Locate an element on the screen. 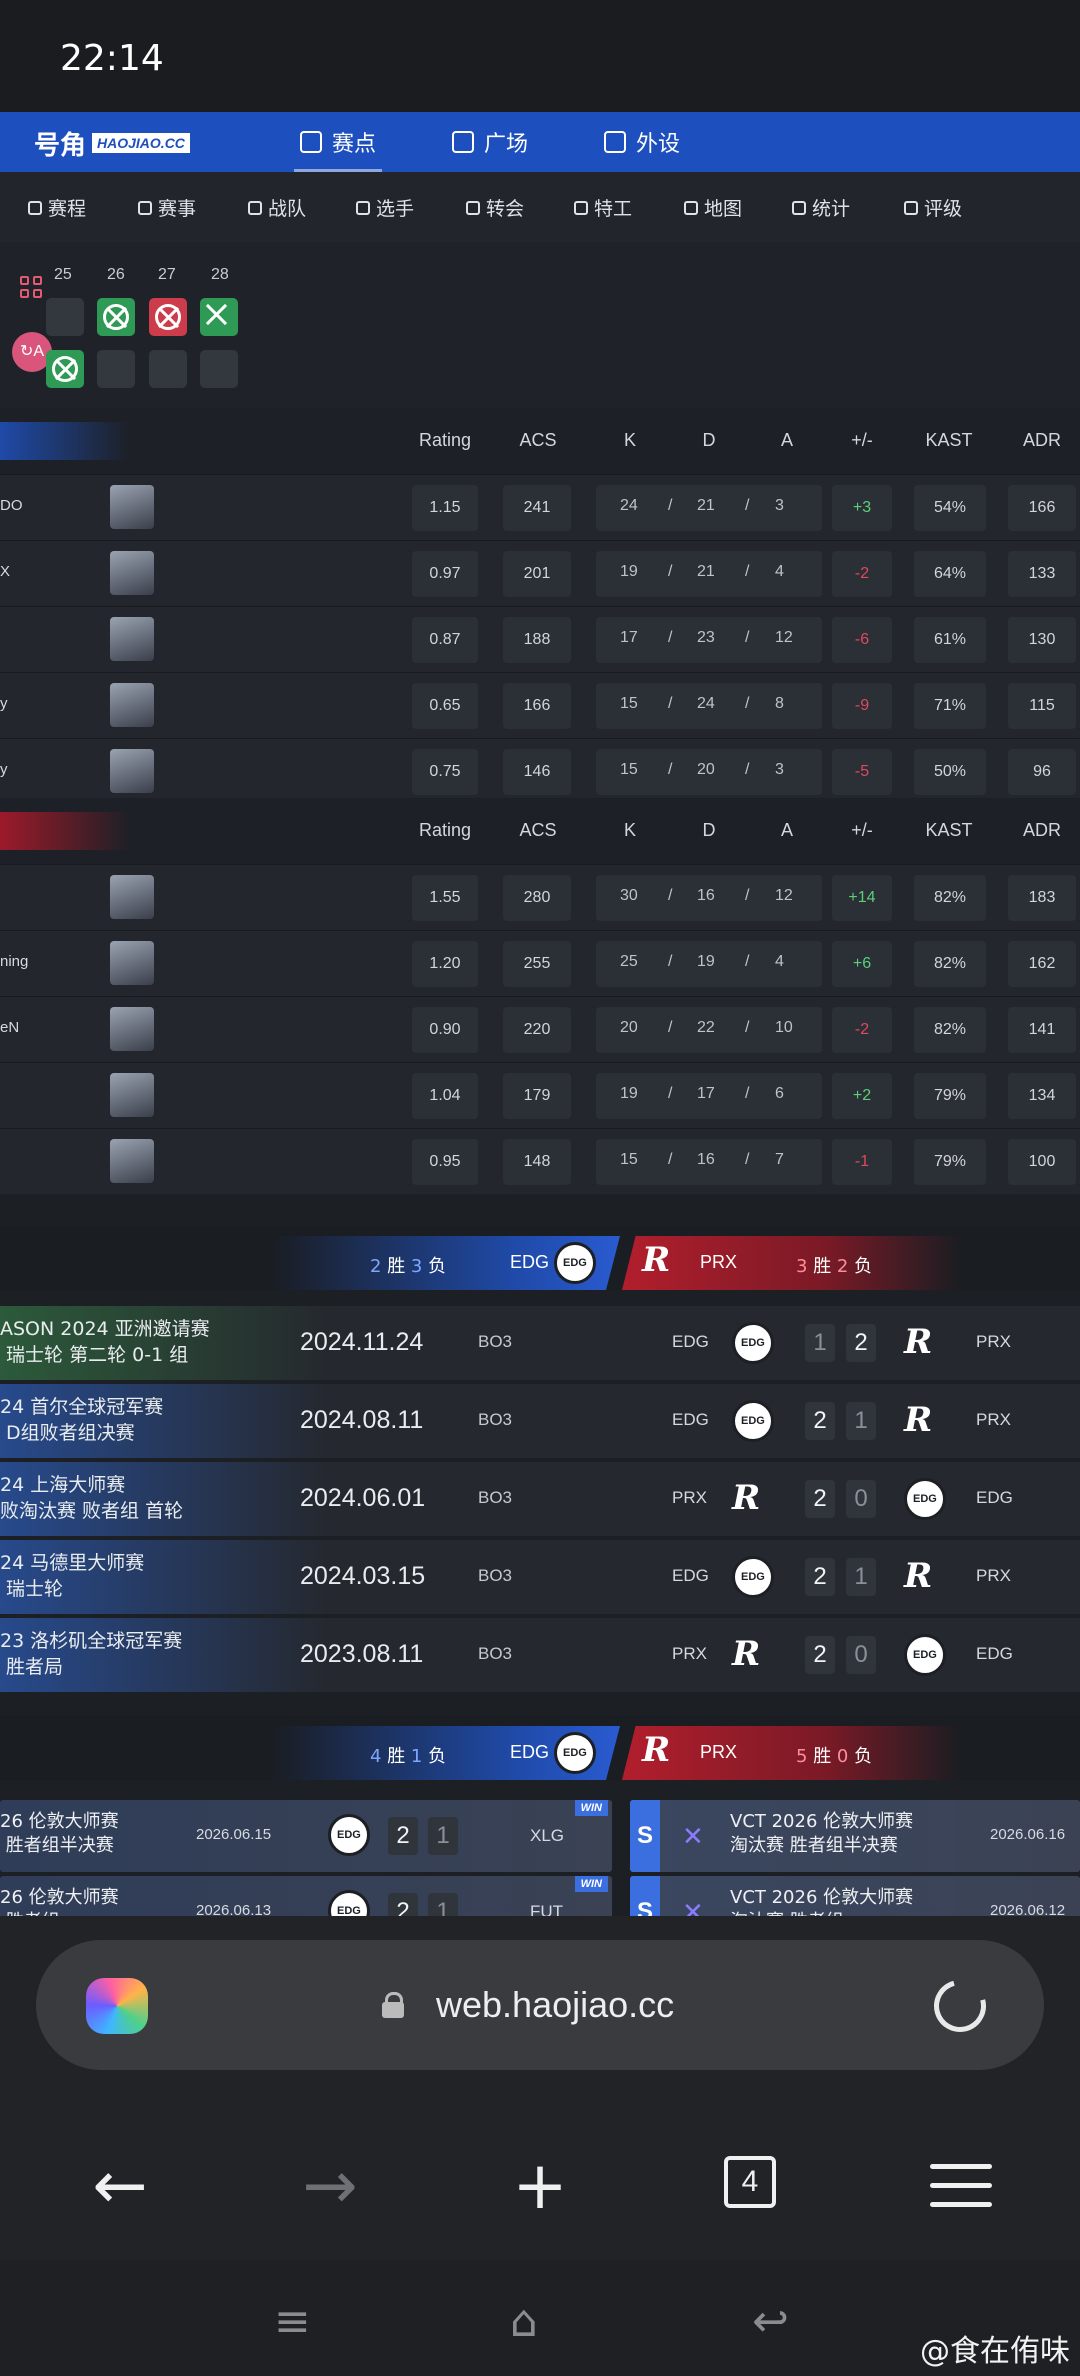 The width and height of the screenshot is (1080, 2376). subnav-players: 选手 is located at coordinates (385, 207).